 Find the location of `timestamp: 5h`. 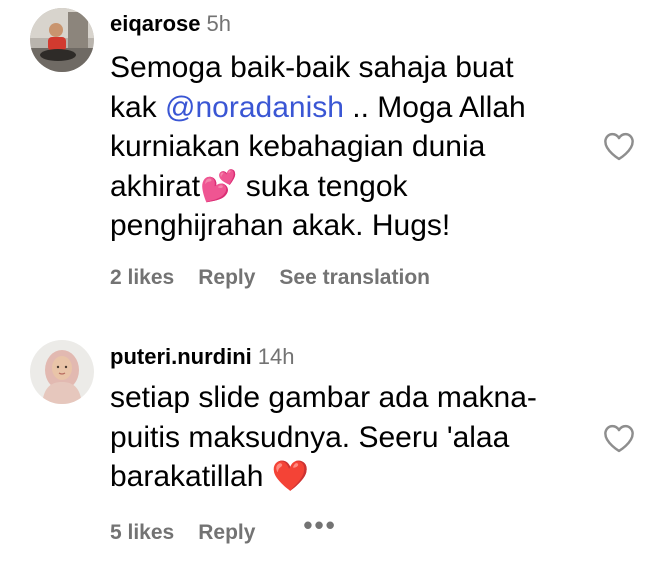

timestamp: 5h is located at coordinates (218, 23).